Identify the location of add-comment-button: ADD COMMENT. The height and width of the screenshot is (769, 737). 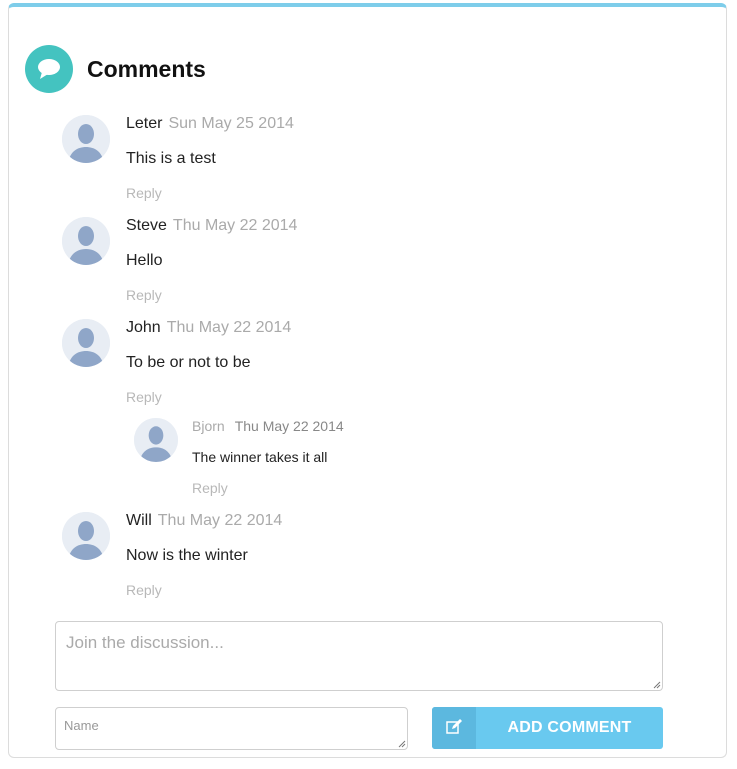
(547, 728).